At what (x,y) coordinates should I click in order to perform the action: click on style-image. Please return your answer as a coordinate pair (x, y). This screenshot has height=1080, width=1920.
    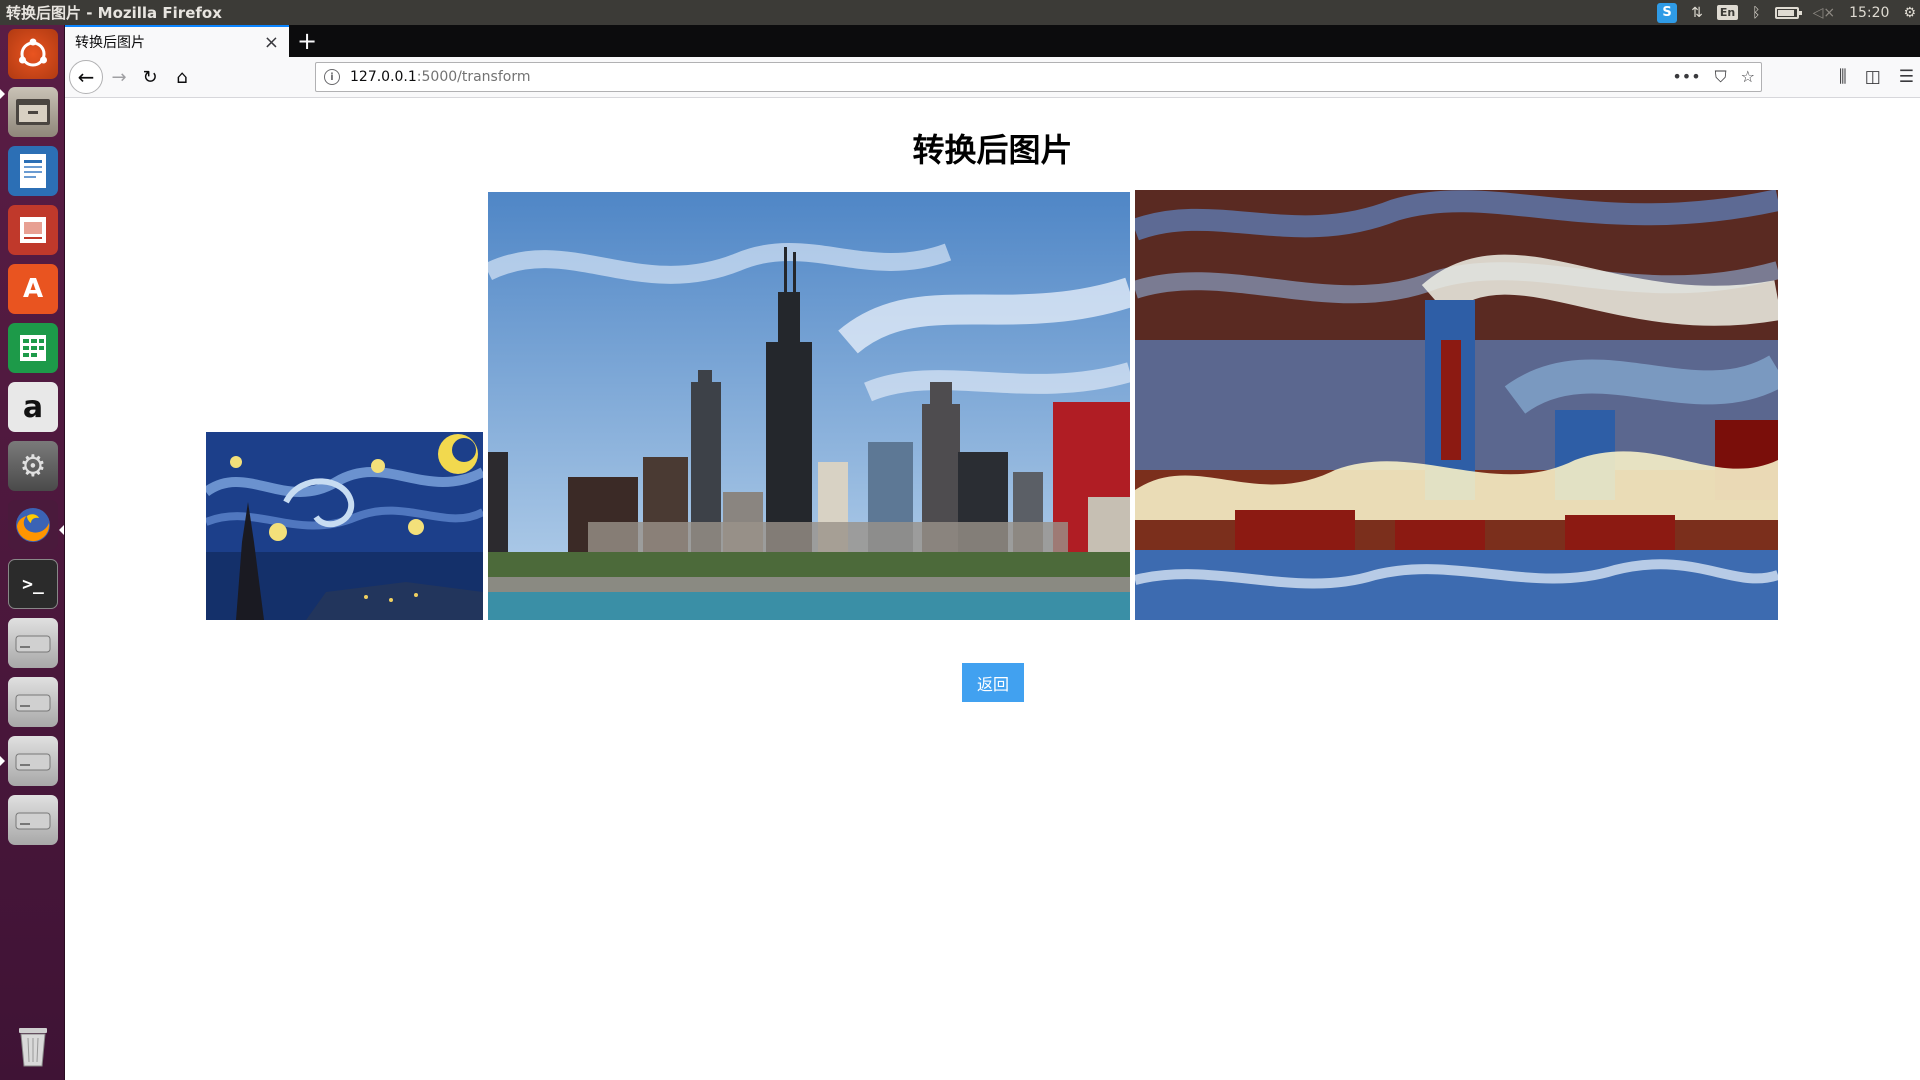
    Looking at the image, I should click on (344, 526).